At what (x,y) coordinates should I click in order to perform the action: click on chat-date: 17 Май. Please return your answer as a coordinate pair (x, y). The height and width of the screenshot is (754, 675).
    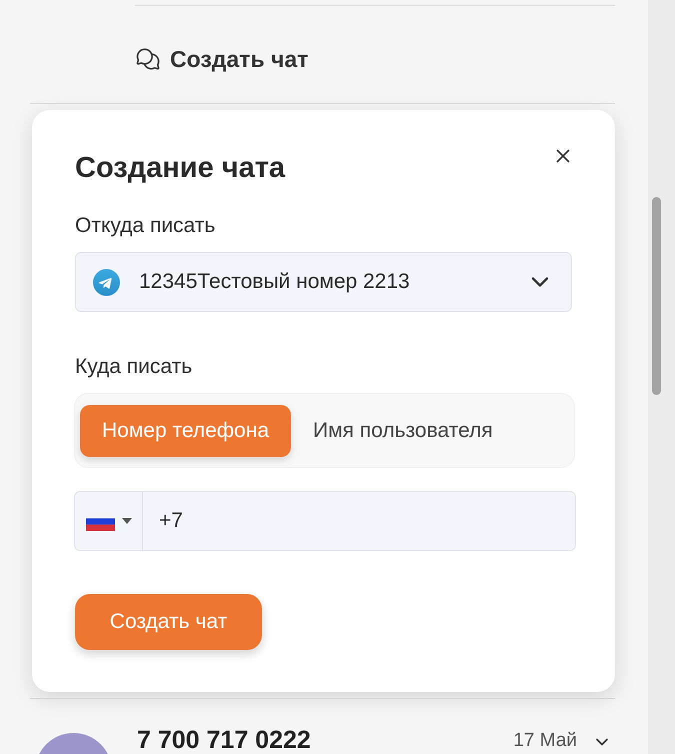
    Looking at the image, I should click on (545, 741).